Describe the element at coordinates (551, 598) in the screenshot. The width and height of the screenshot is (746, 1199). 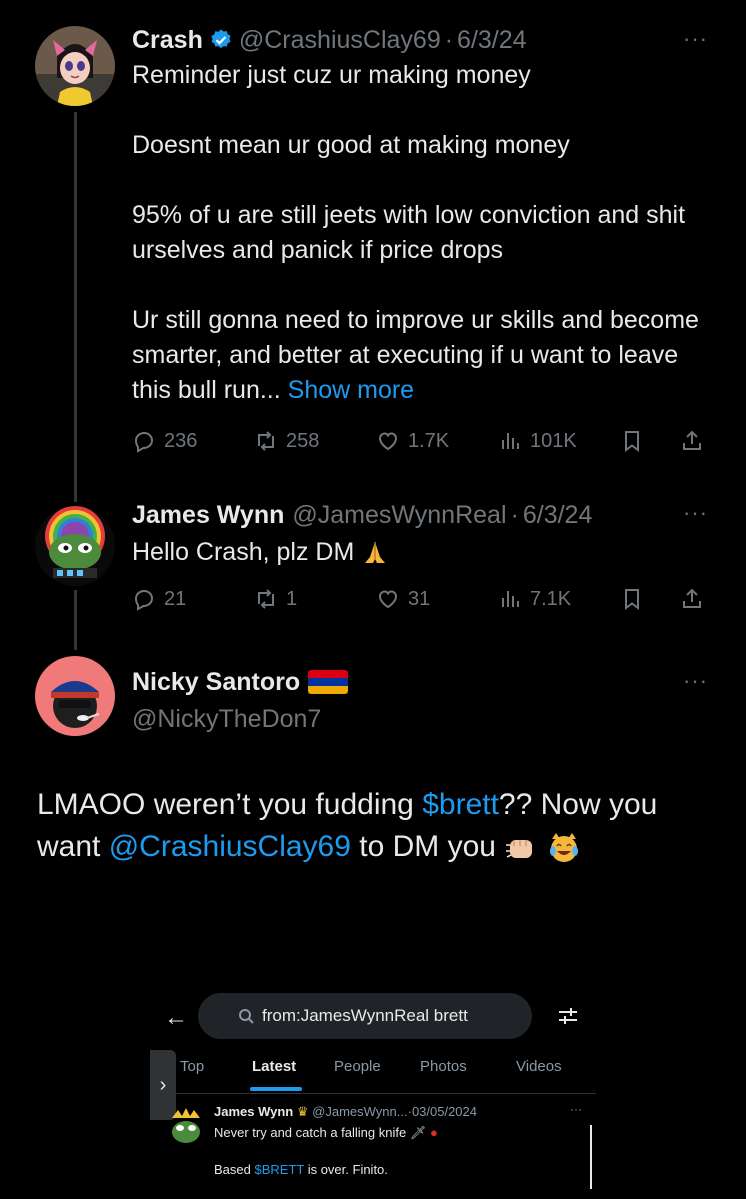
I see `view-count: 7.1K` at that location.